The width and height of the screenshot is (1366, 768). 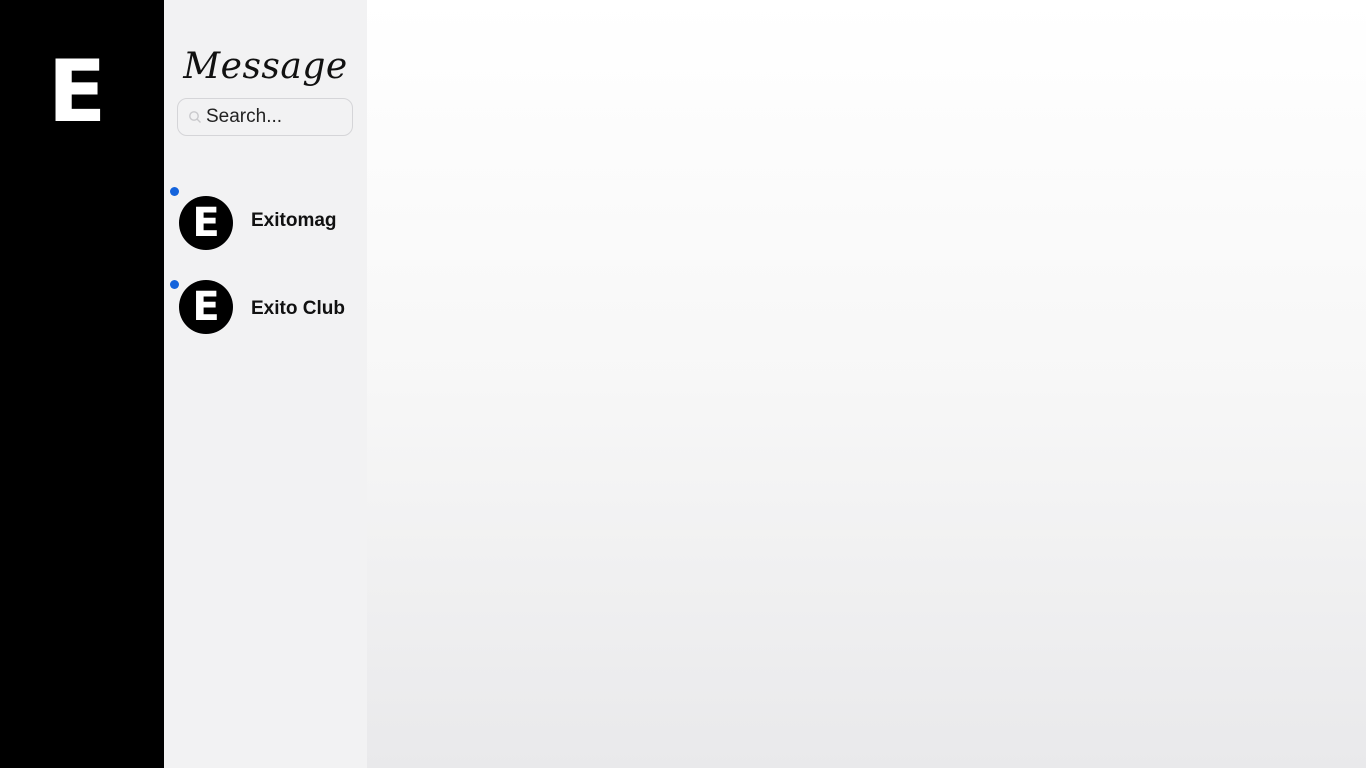 I want to click on messages-sidebar: Message E Exitomag E Exito Club, so click(x=265, y=384).